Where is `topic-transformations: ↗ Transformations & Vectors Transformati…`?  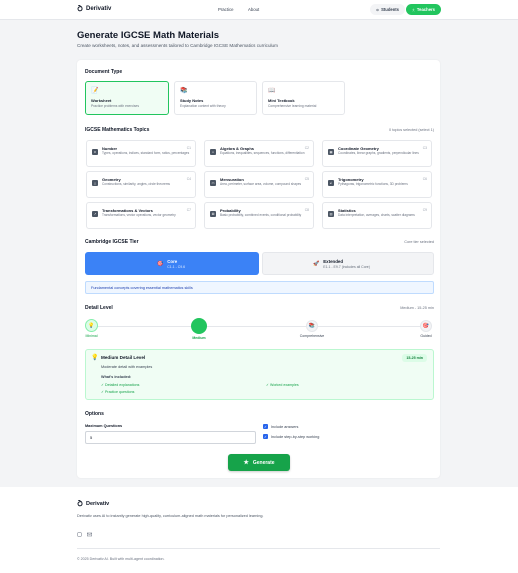 topic-transformations: ↗ Transformations & Vectors Transformati… is located at coordinates (141, 215).